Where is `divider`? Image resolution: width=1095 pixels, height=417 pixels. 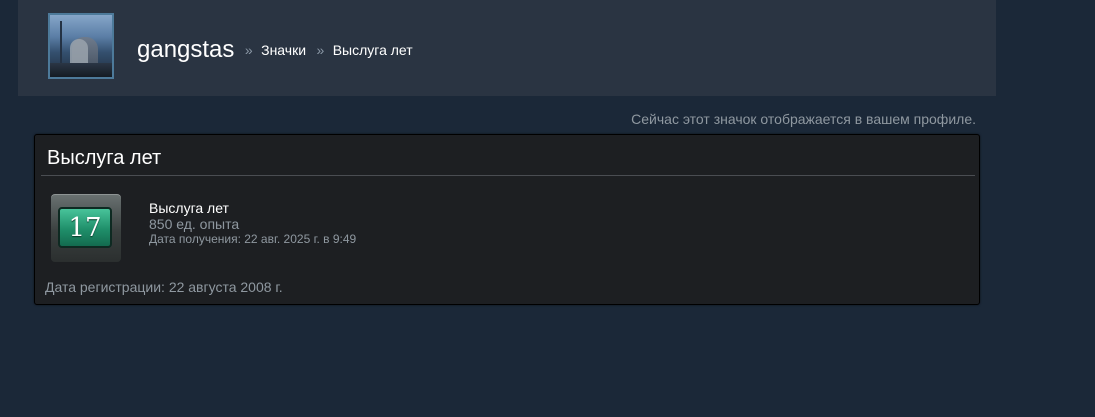
divider is located at coordinates (508, 175).